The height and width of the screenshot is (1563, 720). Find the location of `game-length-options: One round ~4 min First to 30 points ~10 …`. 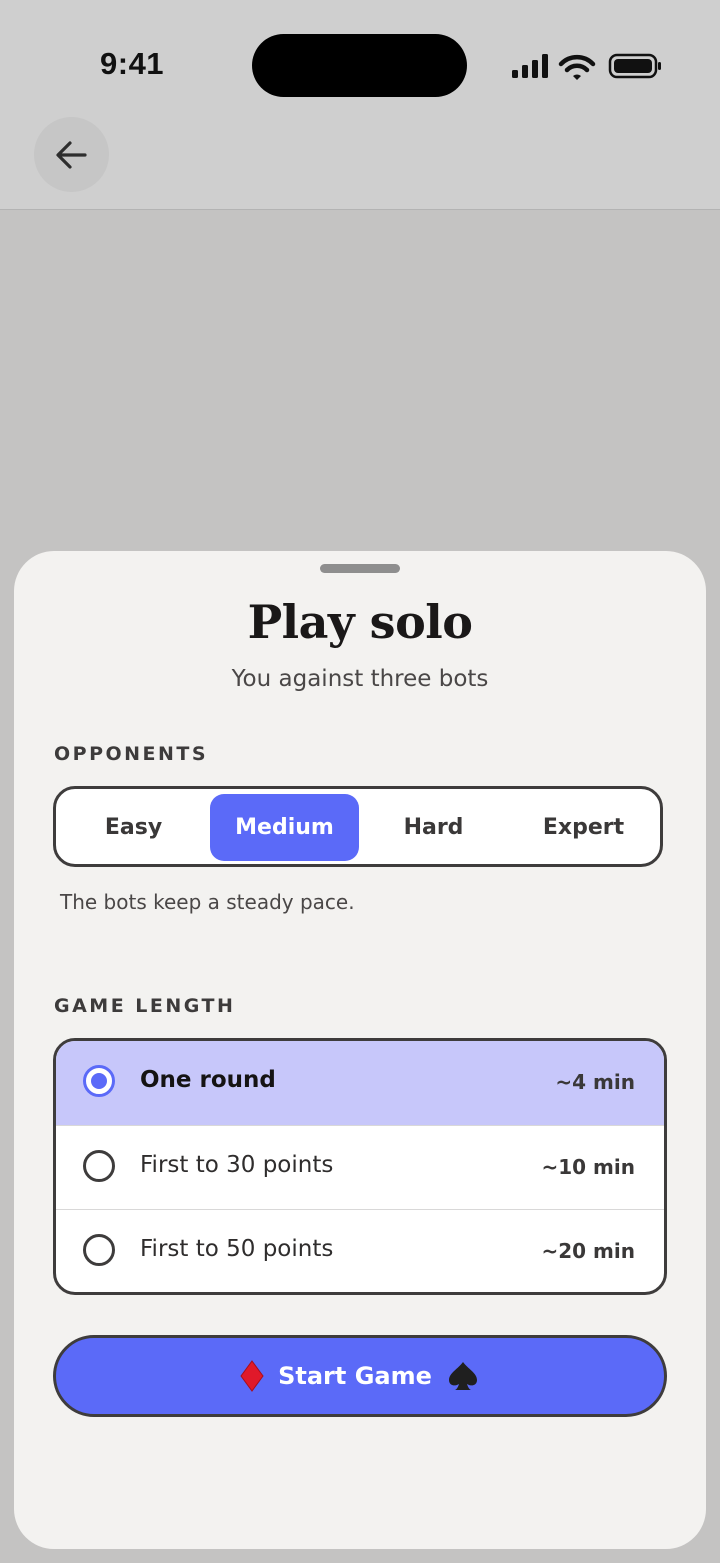

game-length-options: One round ~4 min First to 30 points ~10 … is located at coordinates (360, 1166).